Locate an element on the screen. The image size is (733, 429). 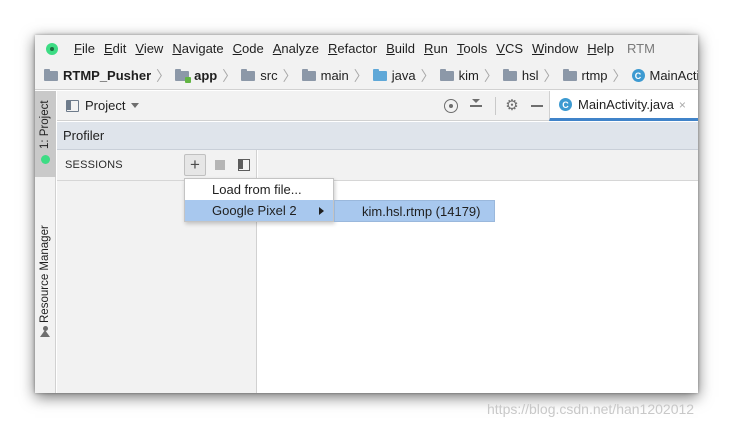
menu-file: File is located at coordinates (84, 48).